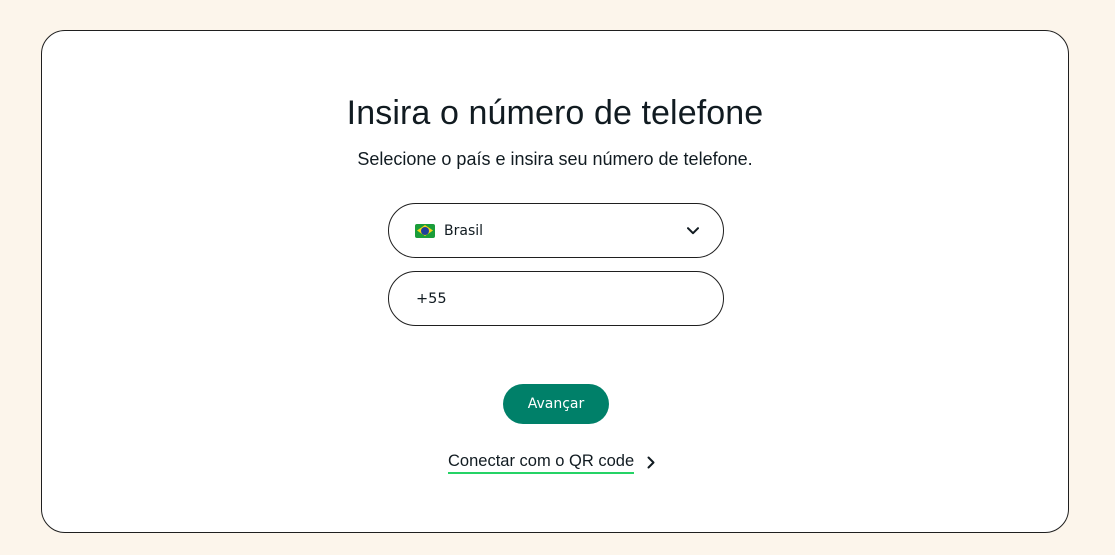 The image size is (1115, 555). Describe the element at coordinates (555, 113) in the screenshot. I see `page-title: Insira o número de telefone` at that location.